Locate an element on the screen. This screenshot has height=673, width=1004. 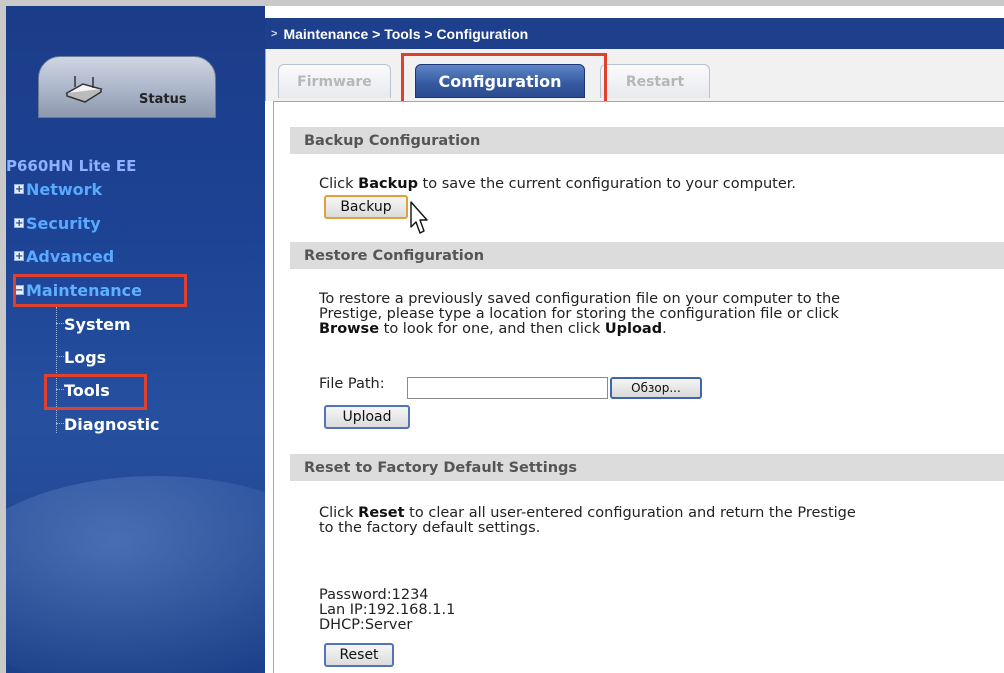
tab-bar: Firmware Configuration Restart is located at coordinates (634, 77).